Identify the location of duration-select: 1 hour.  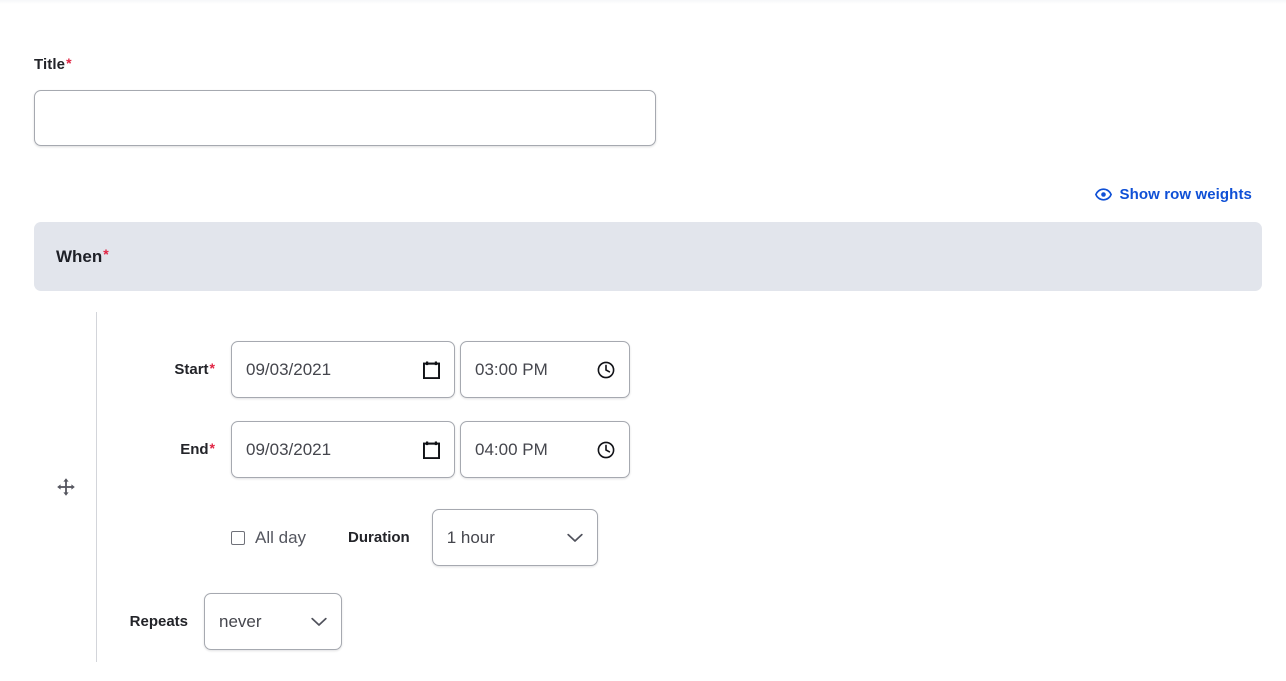
(514, 537).